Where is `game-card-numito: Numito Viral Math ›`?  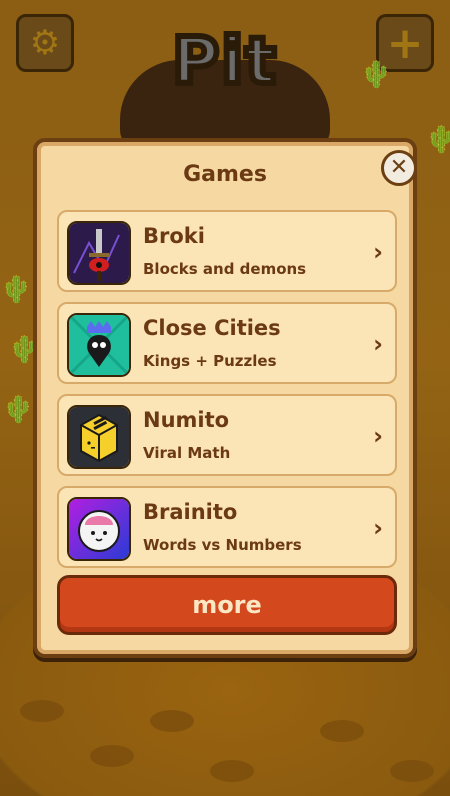
game-card-numito: Numito Viral Math › is located at coordinates (227, 435).